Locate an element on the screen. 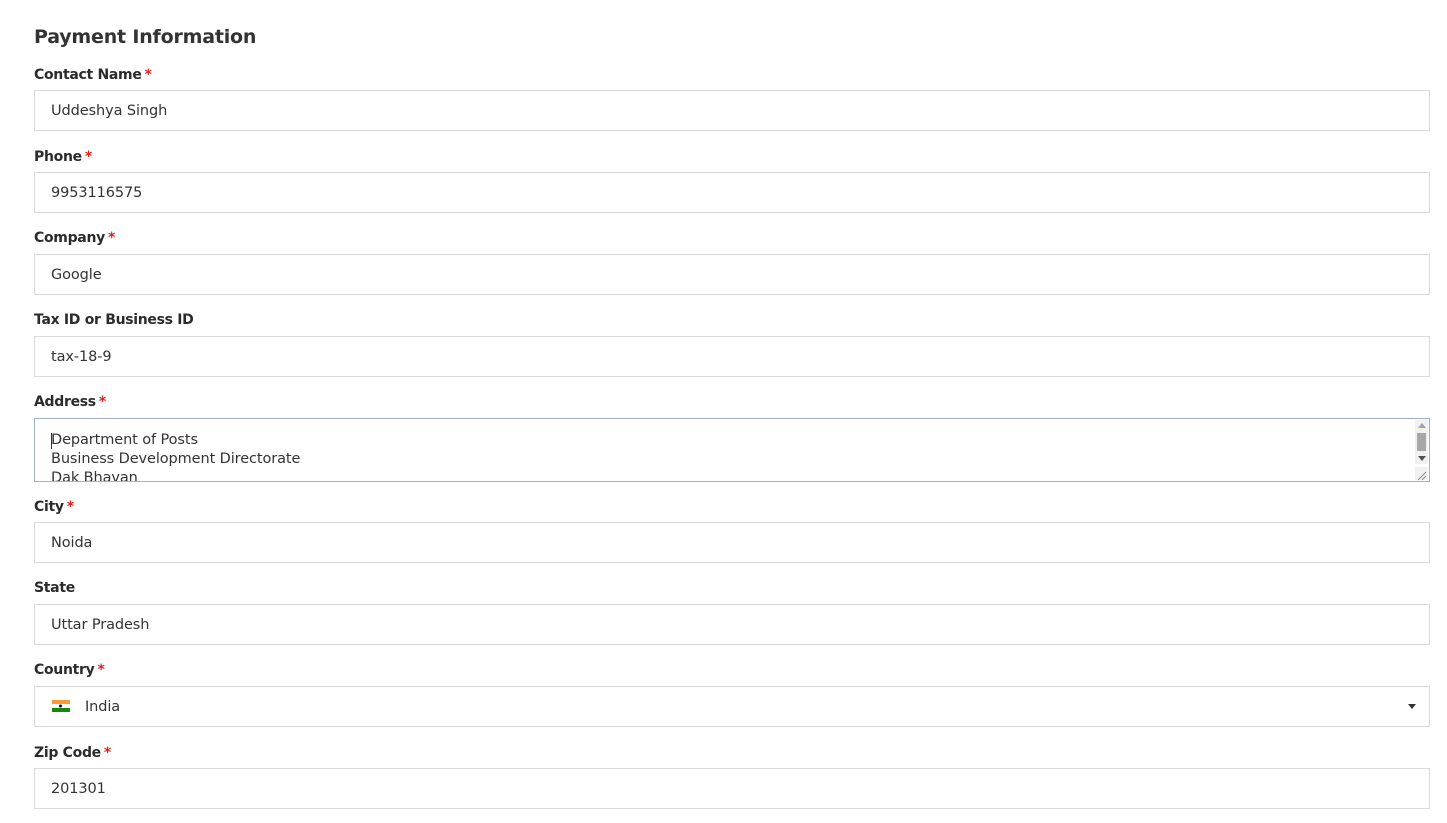 The width and height of the screenshot is (1447, 823). company-label: Company * is located at coordinates (74, 238).